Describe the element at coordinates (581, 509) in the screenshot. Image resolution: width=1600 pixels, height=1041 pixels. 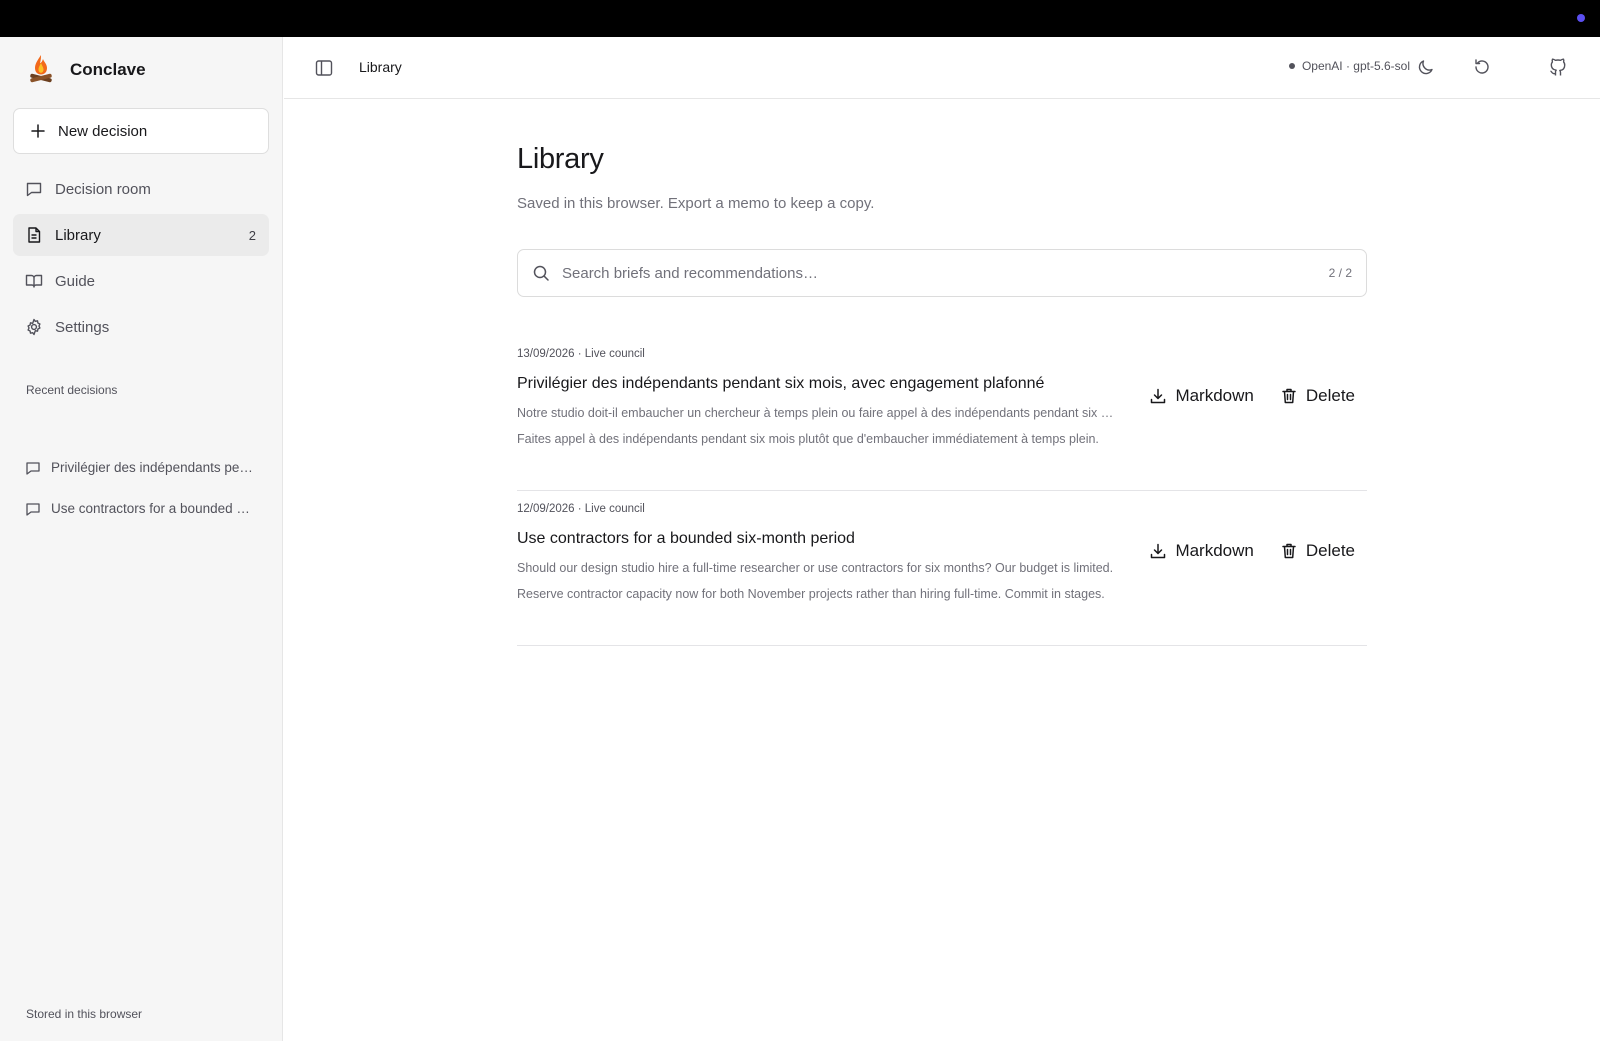
I see `item-meta: 12/09/2026 · Live council` at that location.